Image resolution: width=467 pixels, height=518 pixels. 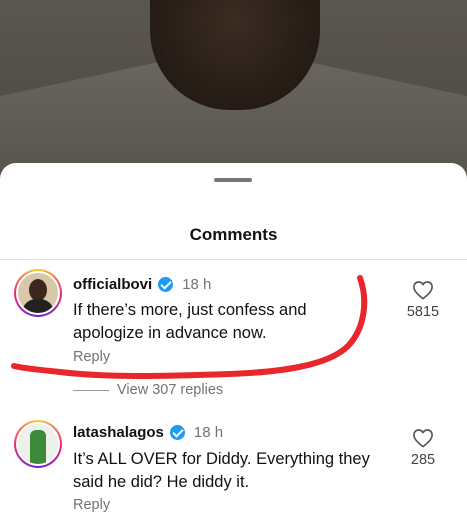 I want to click on comment-header: latashalagos 18 h, so click(x=148, y=432).